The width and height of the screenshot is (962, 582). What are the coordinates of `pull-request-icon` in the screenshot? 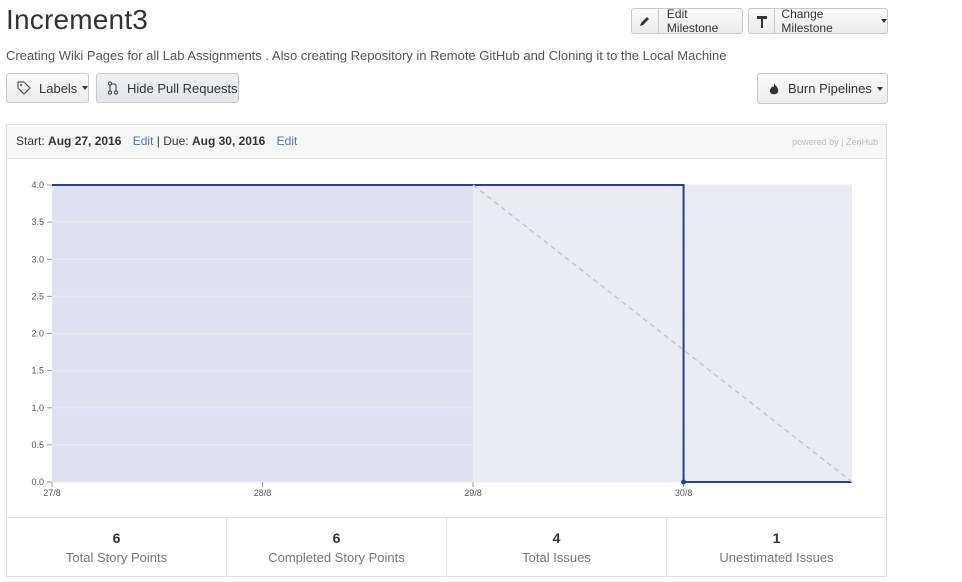 It's located at (113, 88).